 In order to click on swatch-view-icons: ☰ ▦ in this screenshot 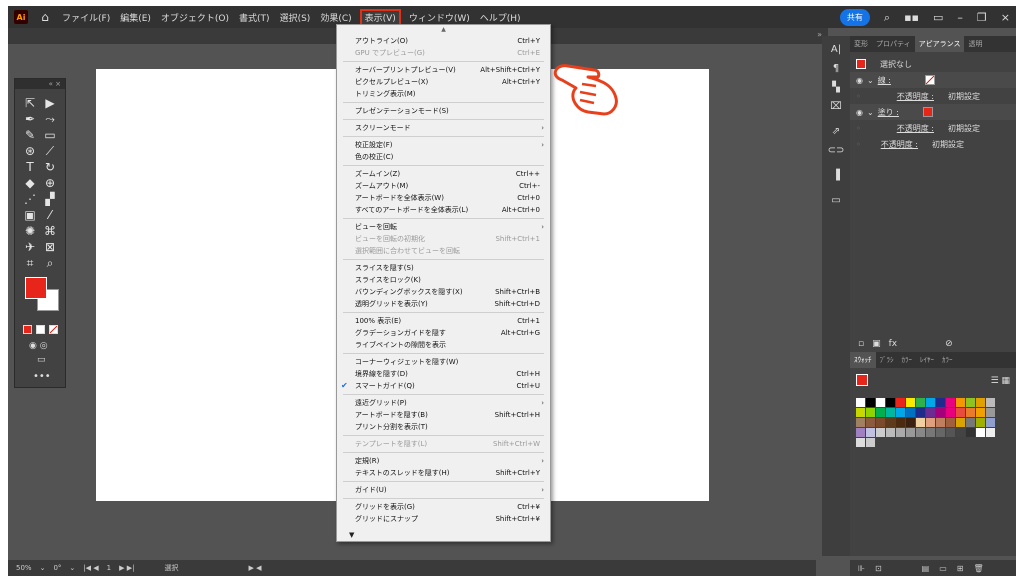, I will do `click(1000, 381)`.